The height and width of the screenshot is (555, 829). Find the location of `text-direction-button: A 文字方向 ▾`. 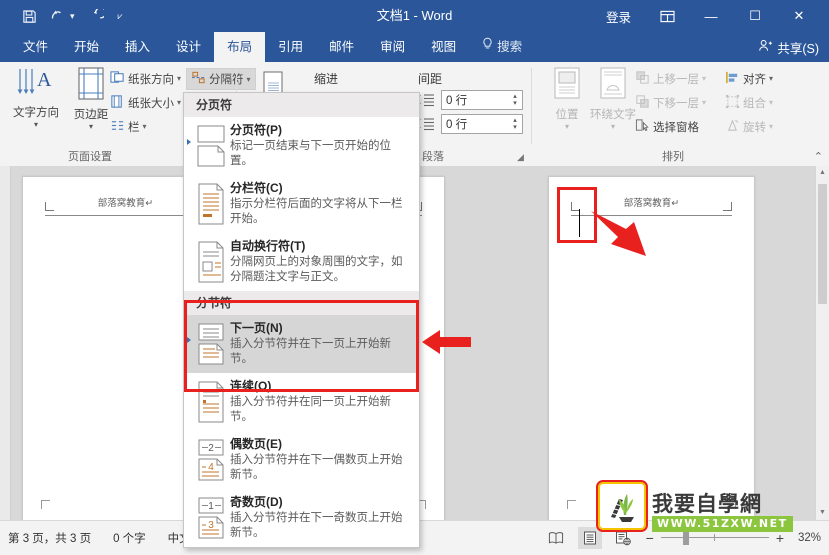

text-direction-button: A 文字方向 ▾ is located at coordinates (36, 103).